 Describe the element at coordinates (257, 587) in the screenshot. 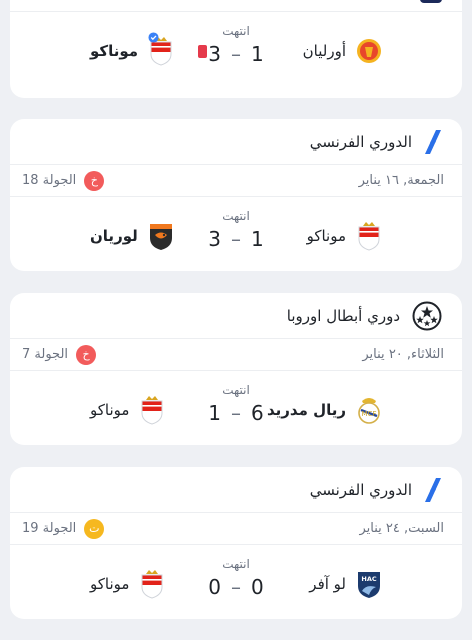

I see `score-home: 0` at that location.